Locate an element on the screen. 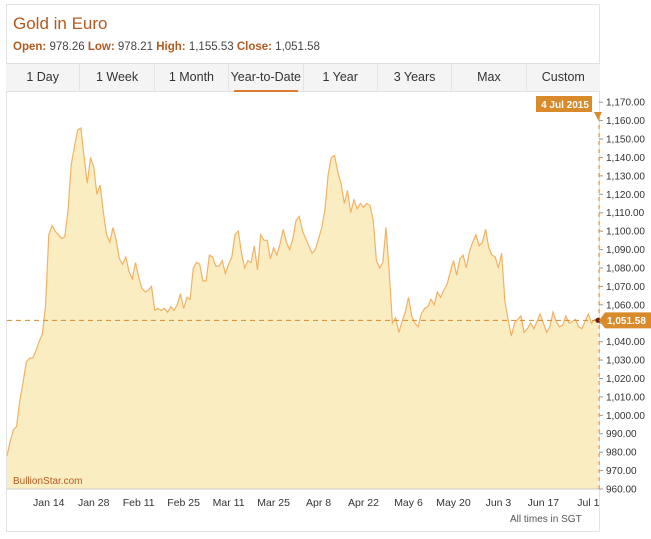  last-value-label: 1,051.58 is located at coordinates (626, 321).